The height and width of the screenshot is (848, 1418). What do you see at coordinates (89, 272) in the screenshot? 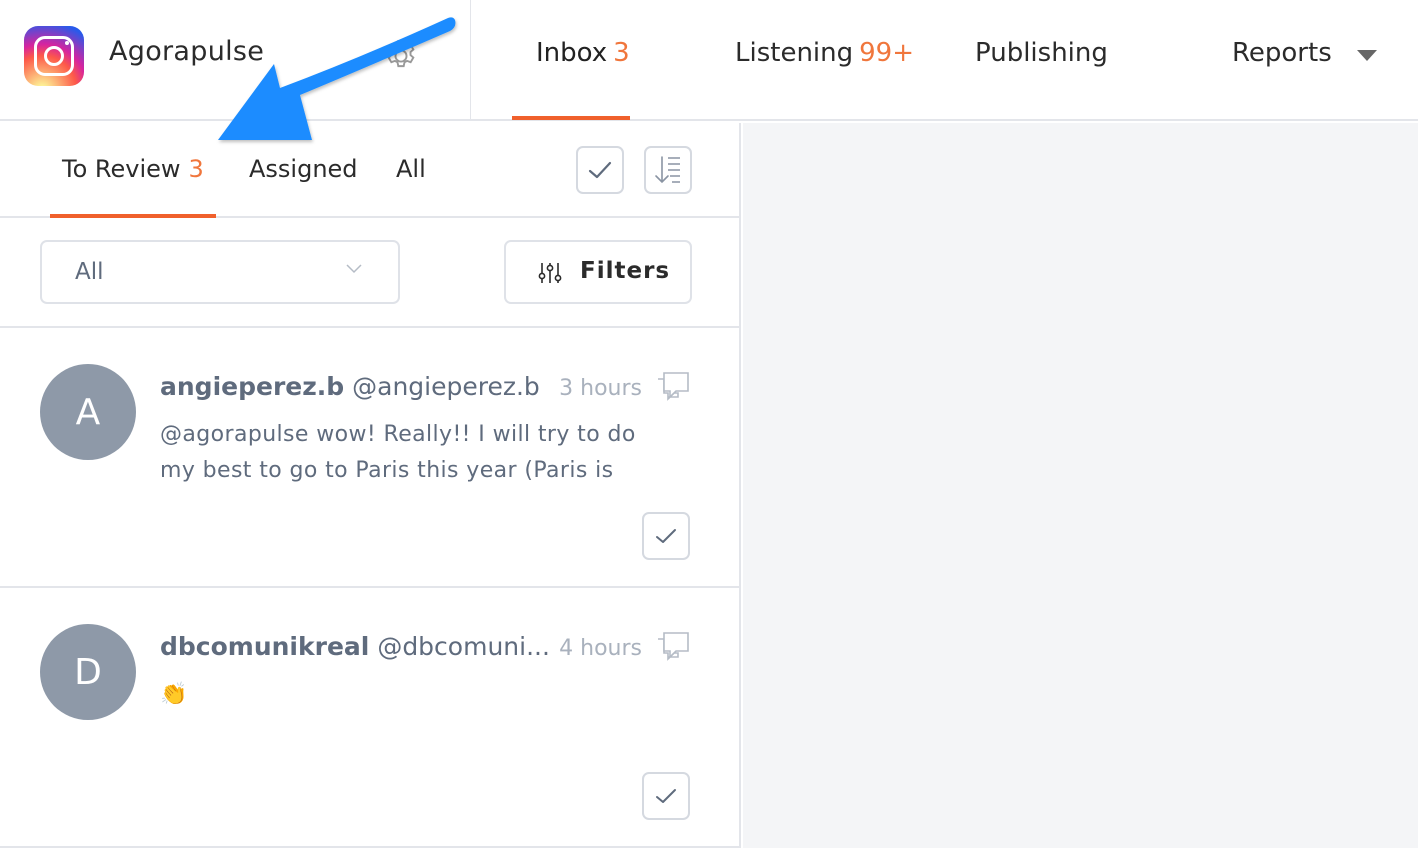
I see `select-value: All` at bounding box center [89, 272].